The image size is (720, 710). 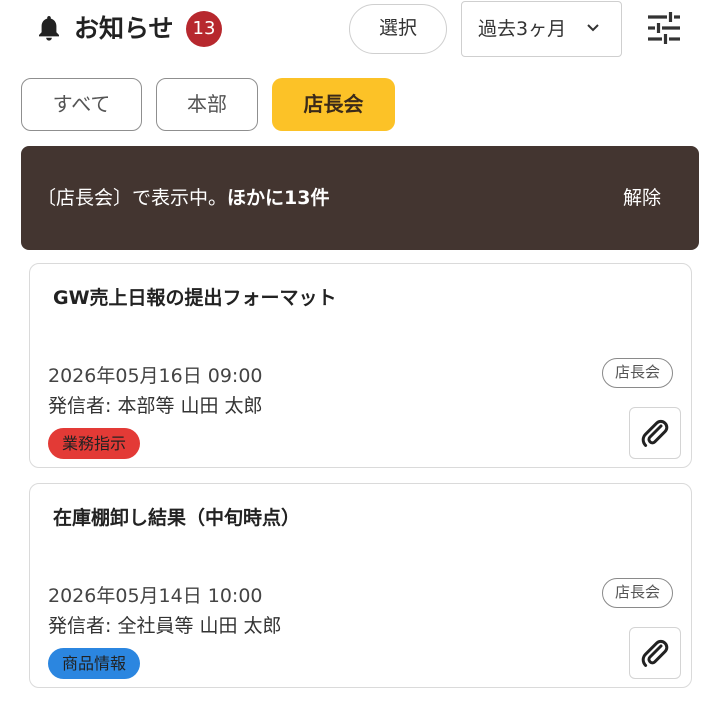 What do you see at coordinates (664, 28) in the screenshot?
I see `filter-sliders-icon` at bounding box center [664, 28].